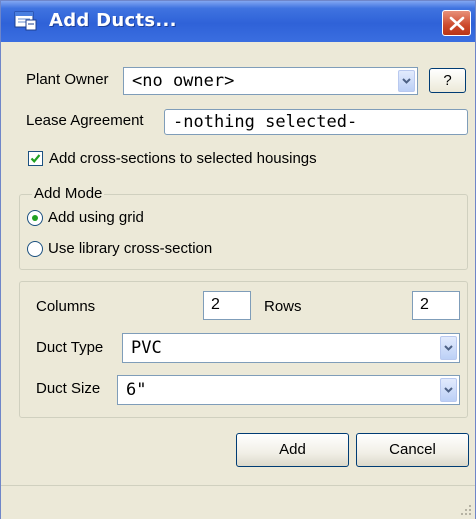 The height and width of the screenshot is (519, 476). I want to click on use-library-label: Use library cross-section, so click(130, 248).